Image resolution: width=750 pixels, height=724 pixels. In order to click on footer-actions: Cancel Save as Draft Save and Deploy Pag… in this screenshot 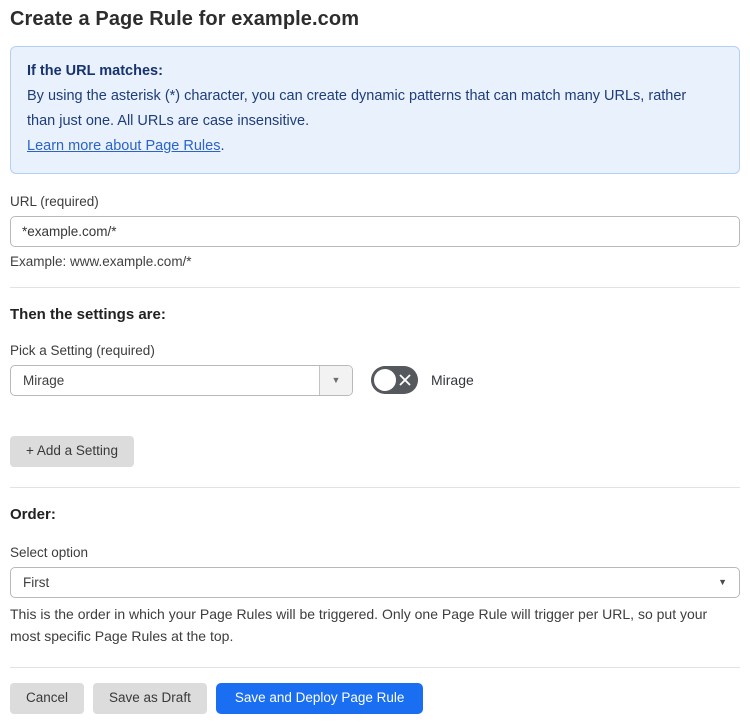, I will do `click(375, 698)`.